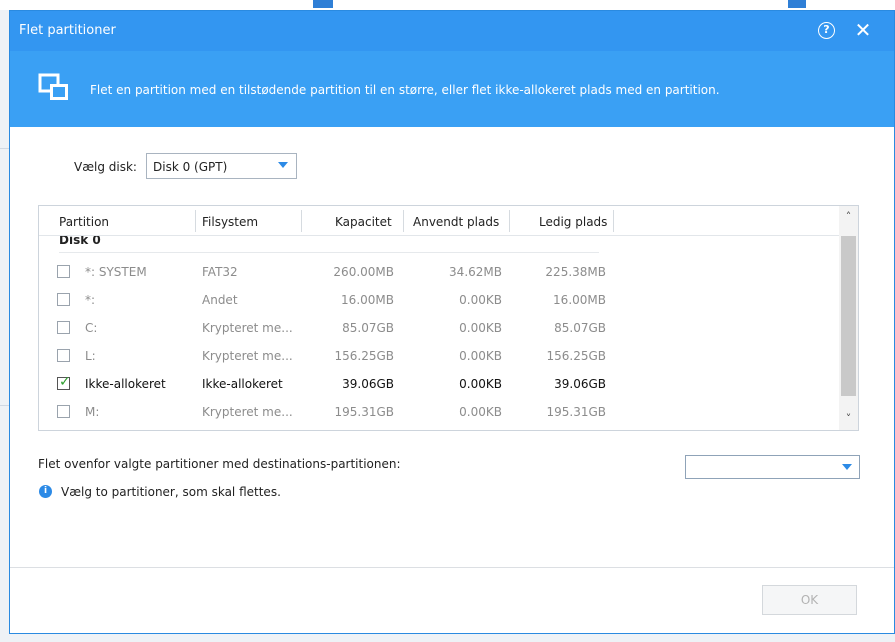 The width and height of the screenshot is (895, 642). What do you see at coordinates (368, 384) in the screenshot?
I see `cell-capacity: 39.06GB` at bounding box center [368, 384].